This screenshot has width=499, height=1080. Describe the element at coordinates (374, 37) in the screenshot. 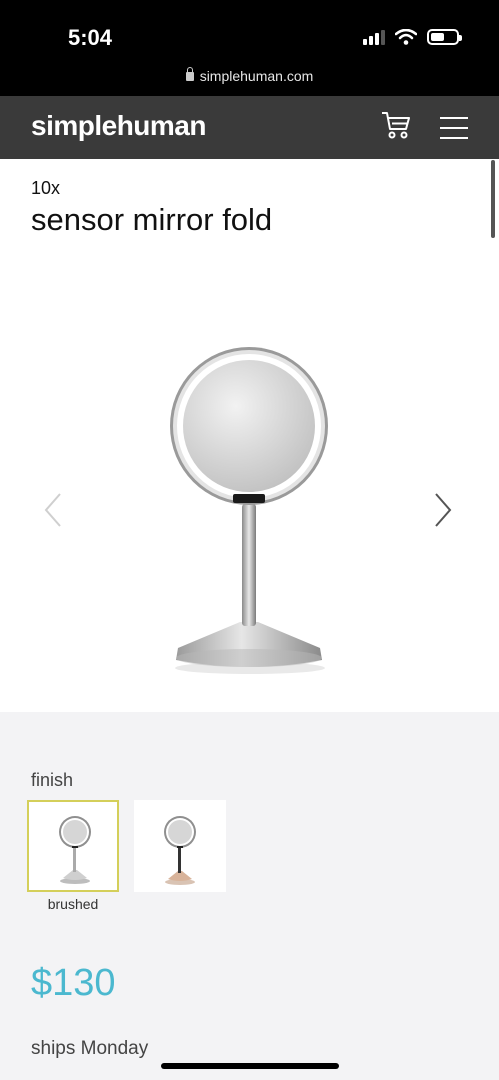

I see `signal-icon` at that location.